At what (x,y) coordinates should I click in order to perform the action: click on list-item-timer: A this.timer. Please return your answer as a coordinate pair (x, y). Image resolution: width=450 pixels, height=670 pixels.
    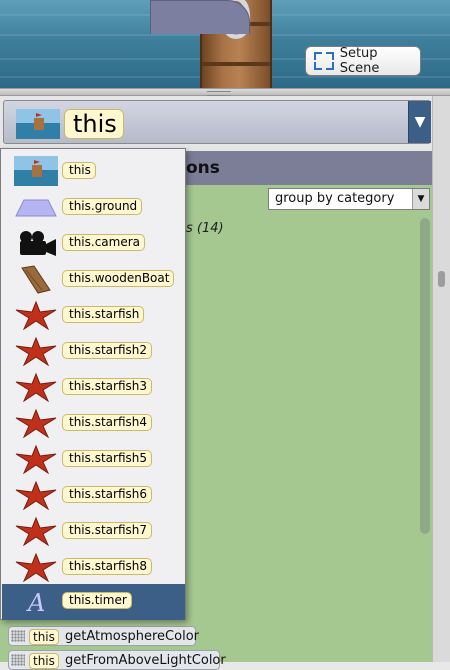
    Looking at the image, I should click on (93, 602).